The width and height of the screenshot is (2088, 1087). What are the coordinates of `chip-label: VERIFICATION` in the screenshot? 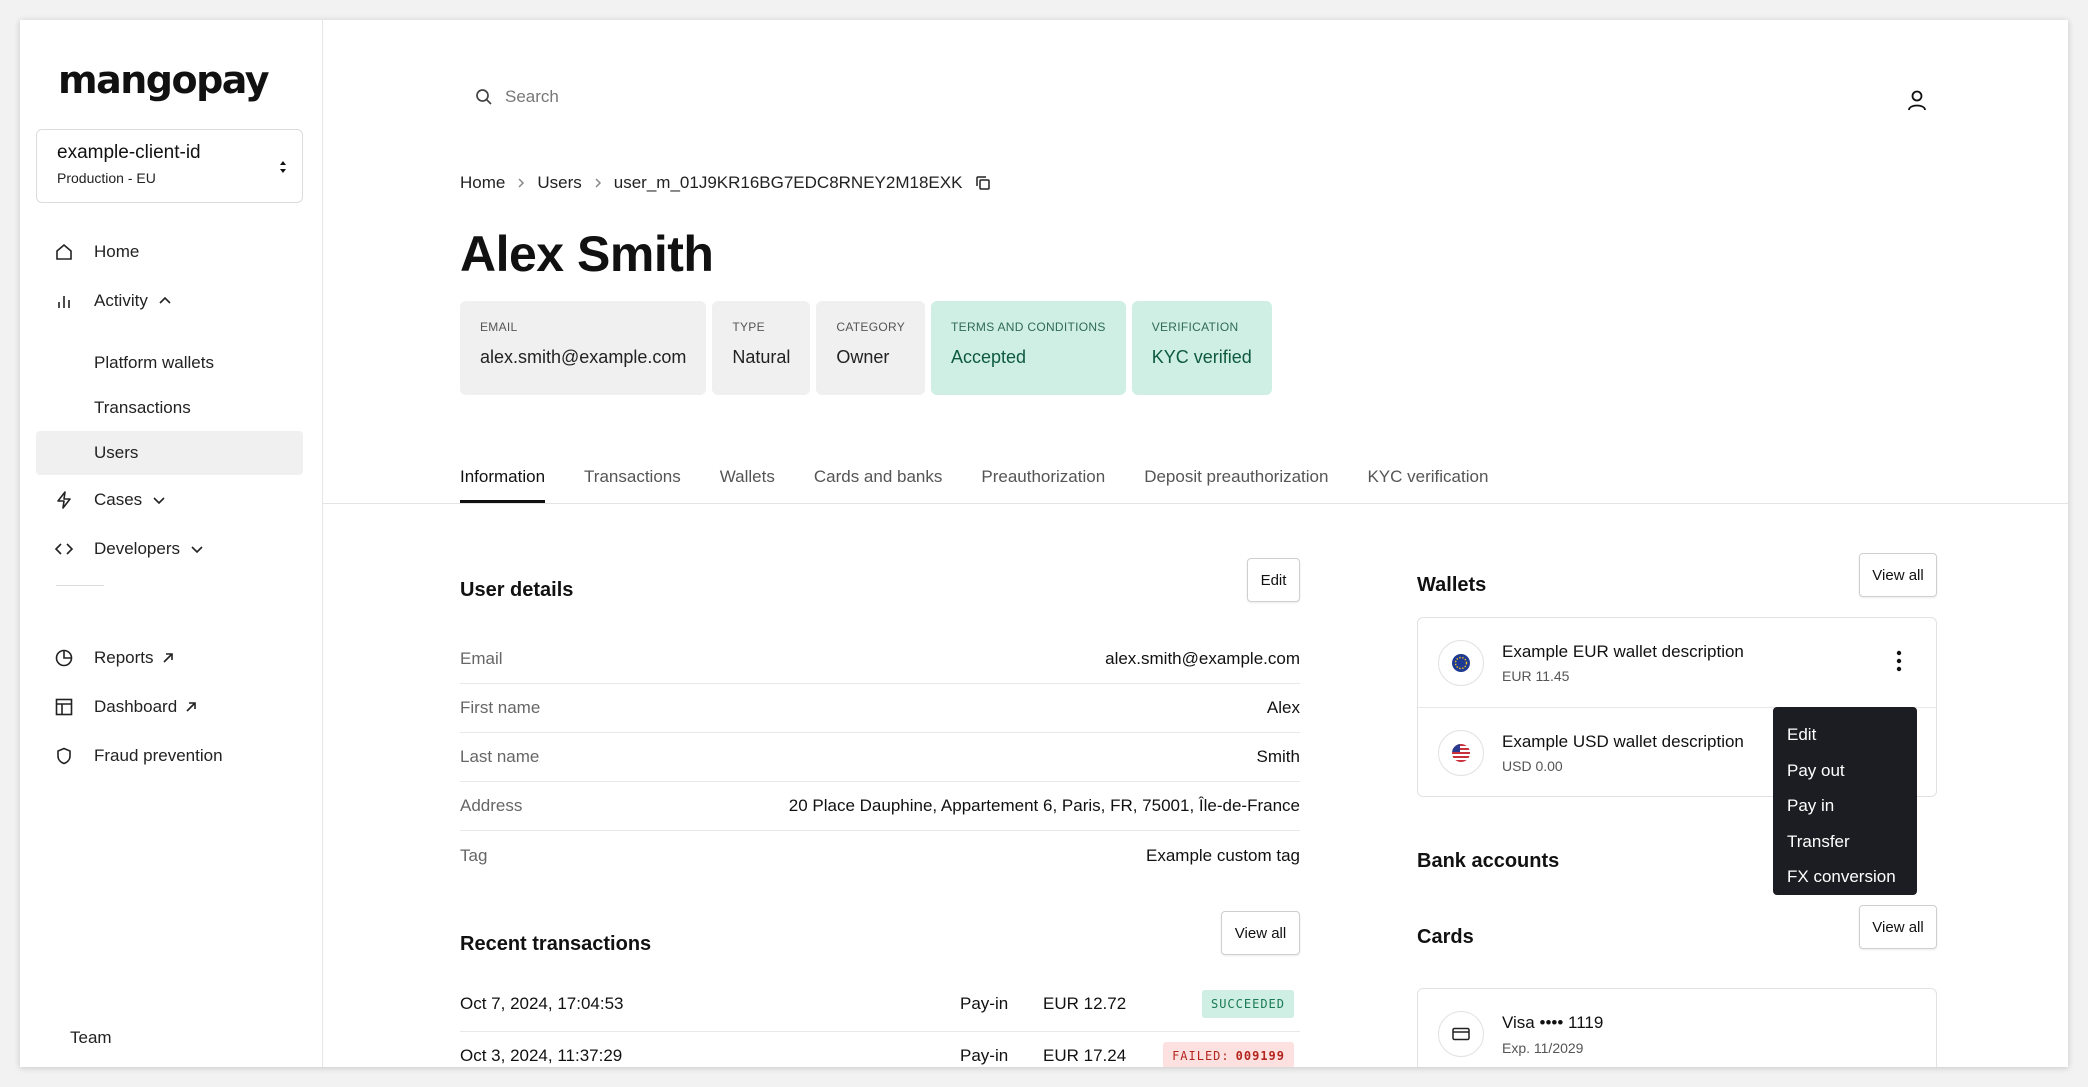 It's located at (1195, 327).